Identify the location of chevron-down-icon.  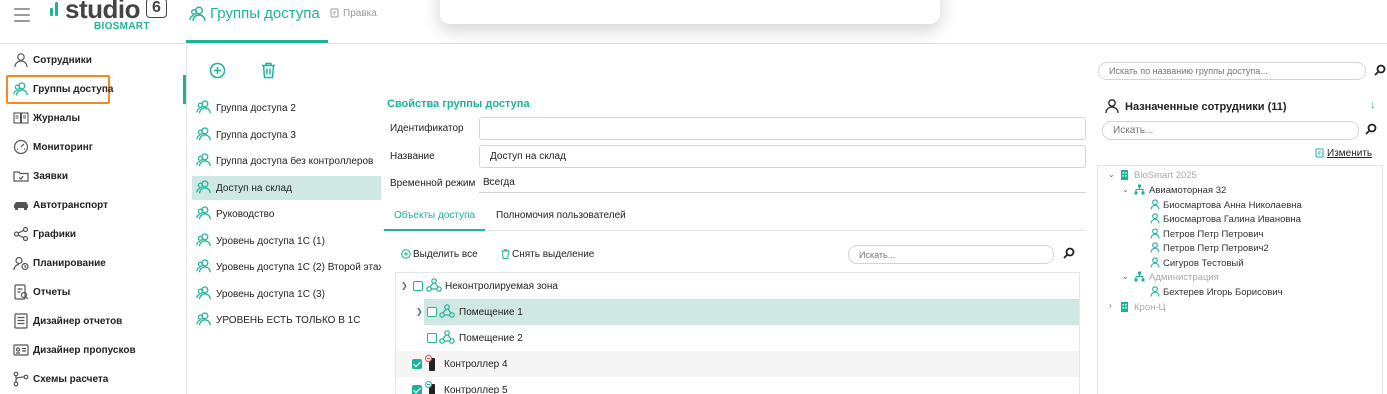
(782, 181).